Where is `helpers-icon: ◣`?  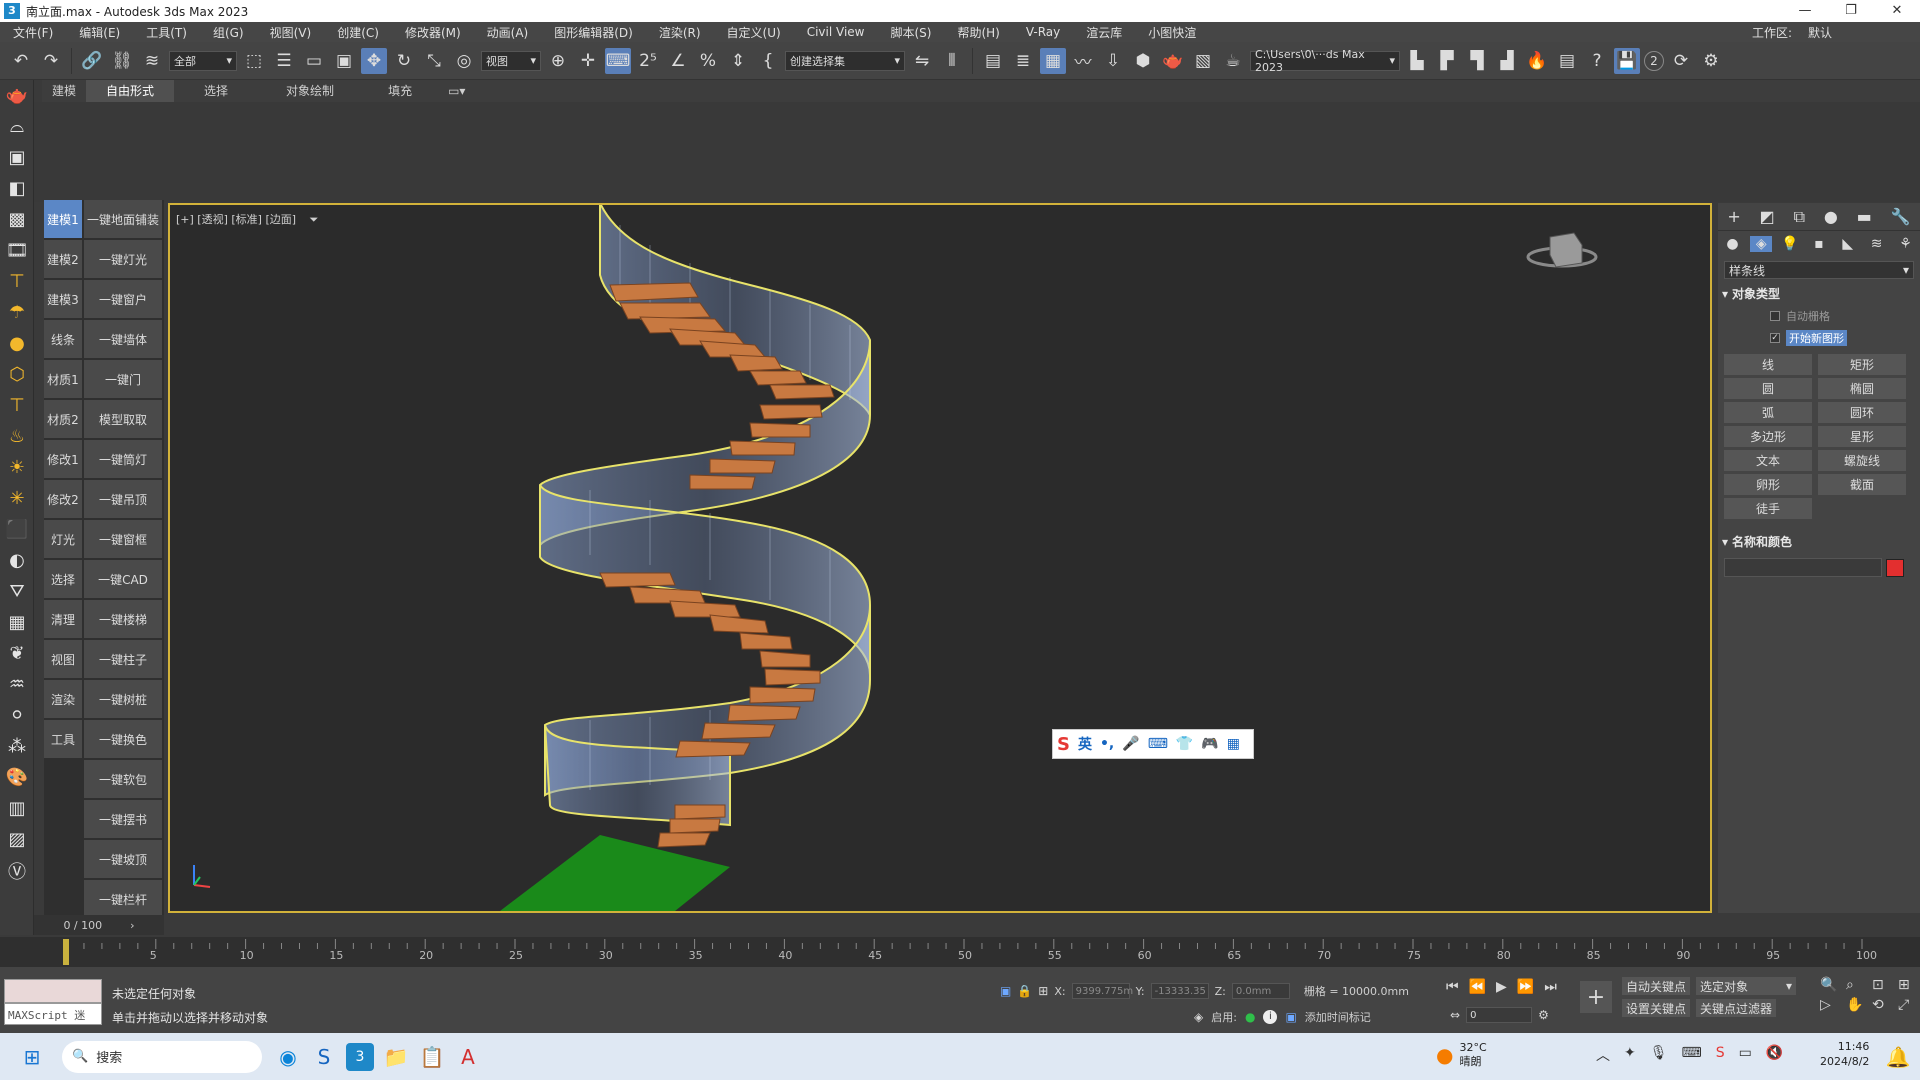 helpers-icon: ◣ is located at coordinates (1848, 244).